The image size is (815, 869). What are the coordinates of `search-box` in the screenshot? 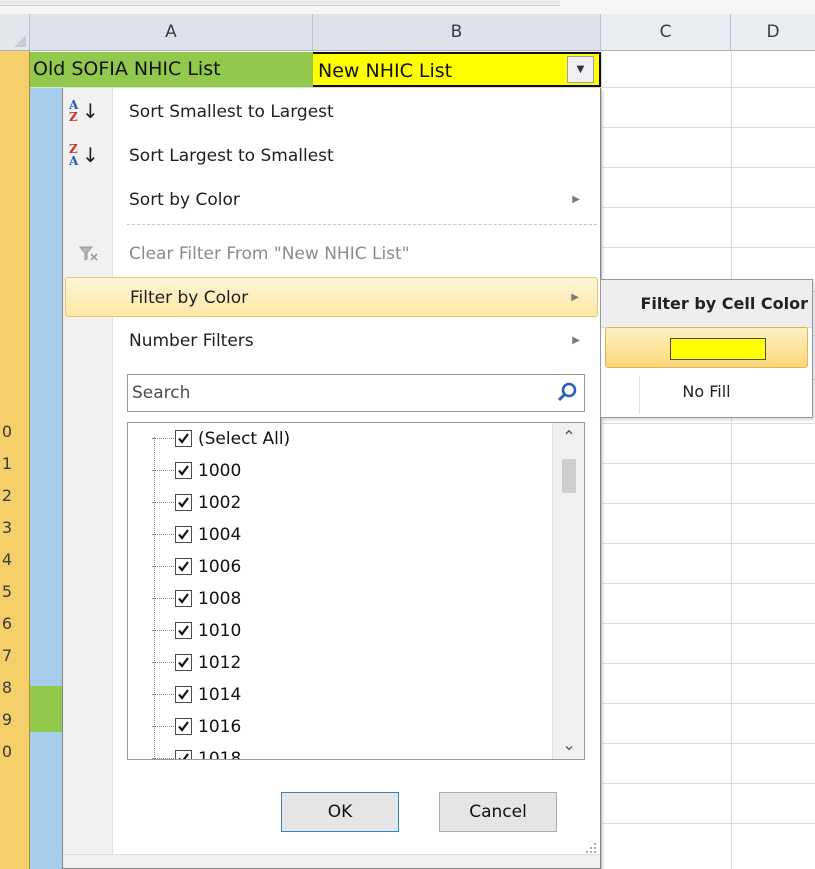 It's located at (356, 393).